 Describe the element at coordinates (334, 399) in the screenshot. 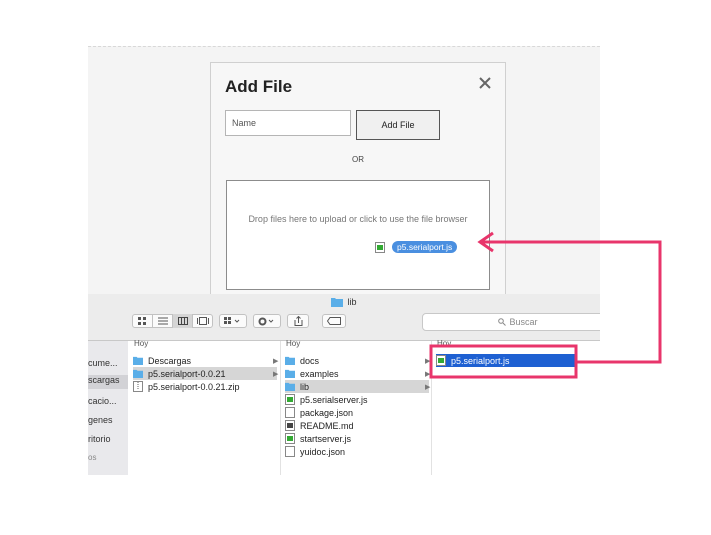

I see `list-item-label: p5.serialserver.js` at that location.